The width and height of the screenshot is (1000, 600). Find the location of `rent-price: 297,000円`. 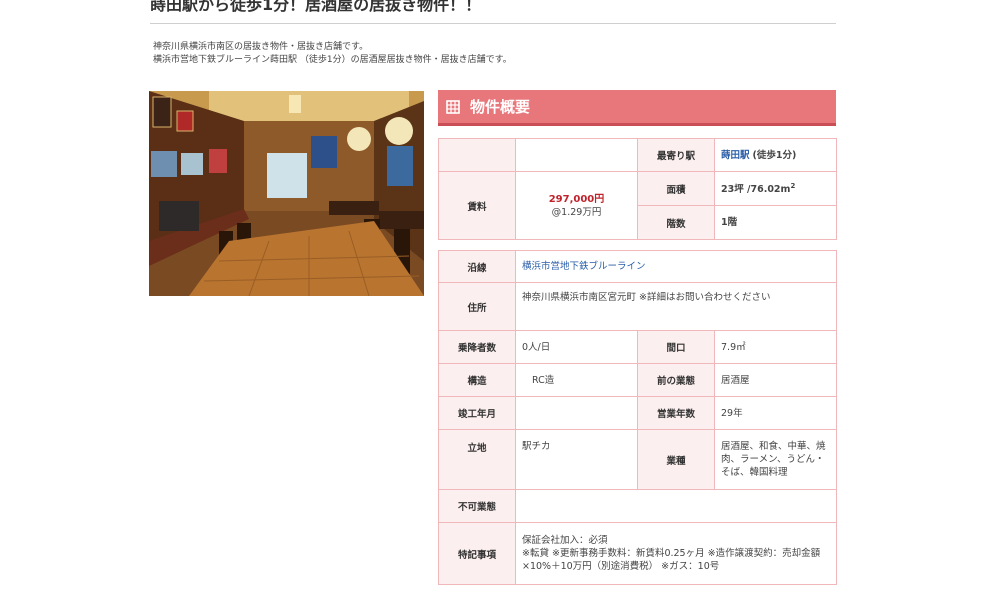

rent-price: 297,000円 is located at coordinates (576, 199).